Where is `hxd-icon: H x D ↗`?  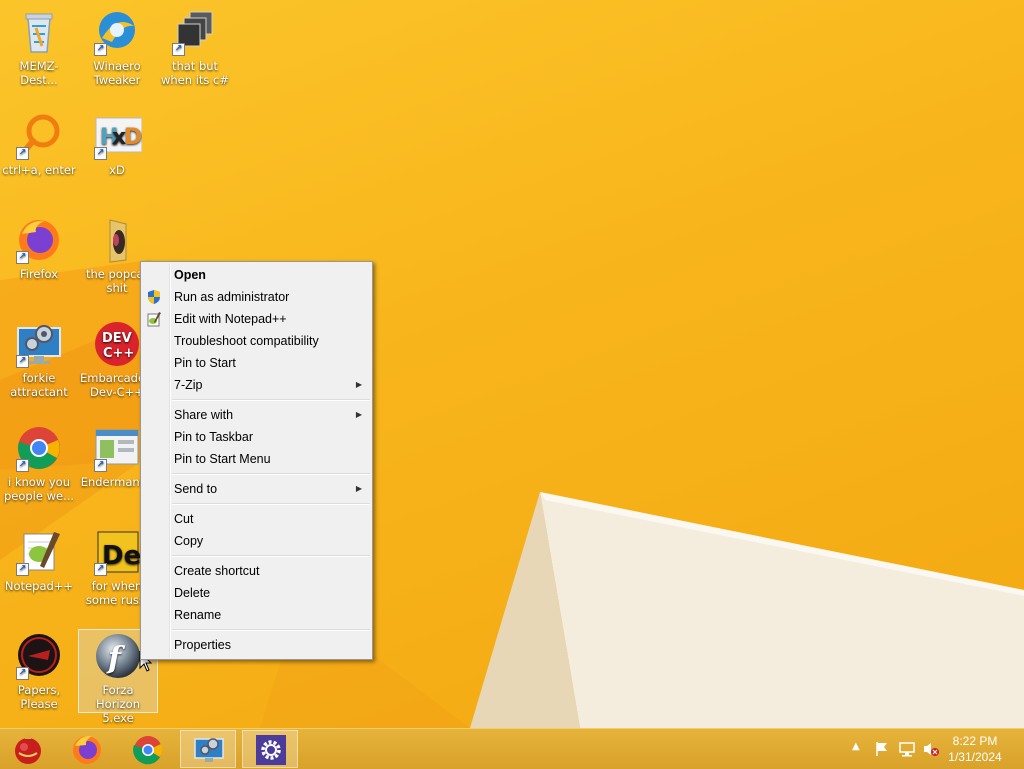
hxd-icon: H x D ↗ is located at coordinates (117, 137).